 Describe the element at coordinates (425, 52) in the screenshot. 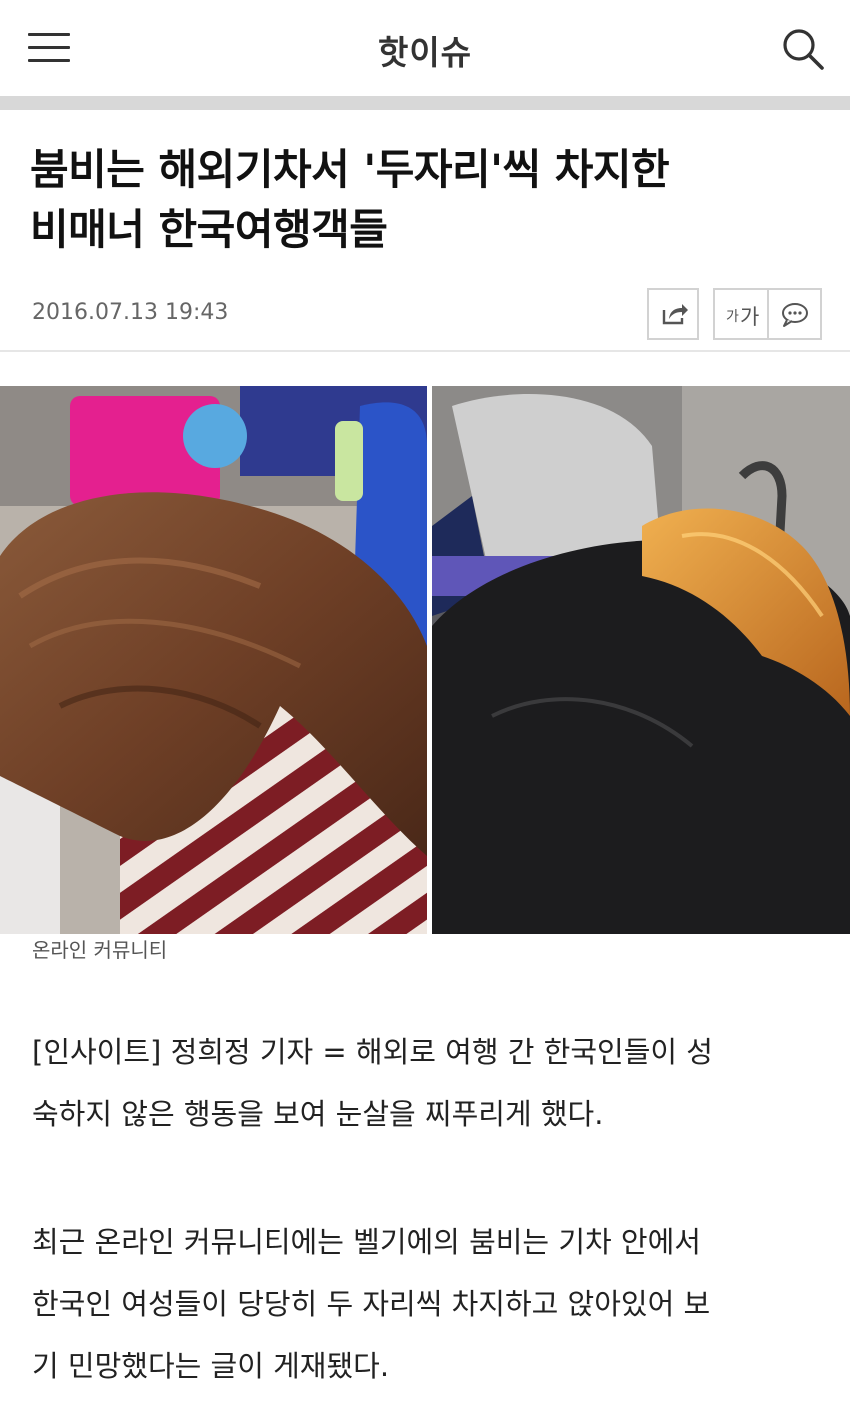

I see `section-title: 핫이슈` at that location.